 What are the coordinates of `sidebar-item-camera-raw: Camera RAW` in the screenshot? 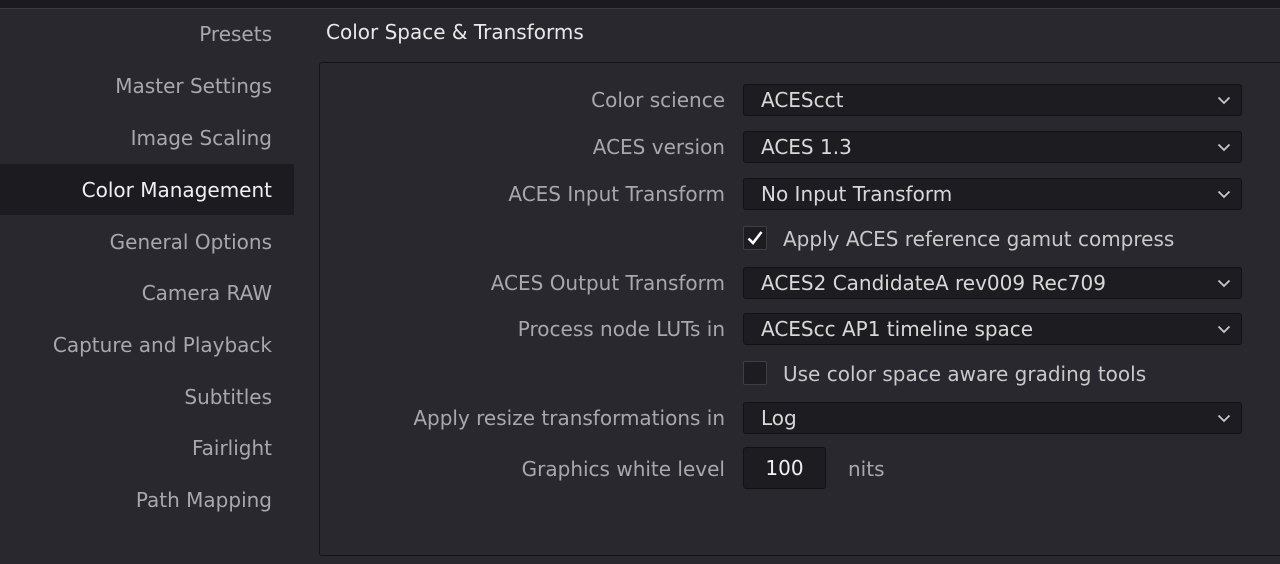 It's located at (147, 292).